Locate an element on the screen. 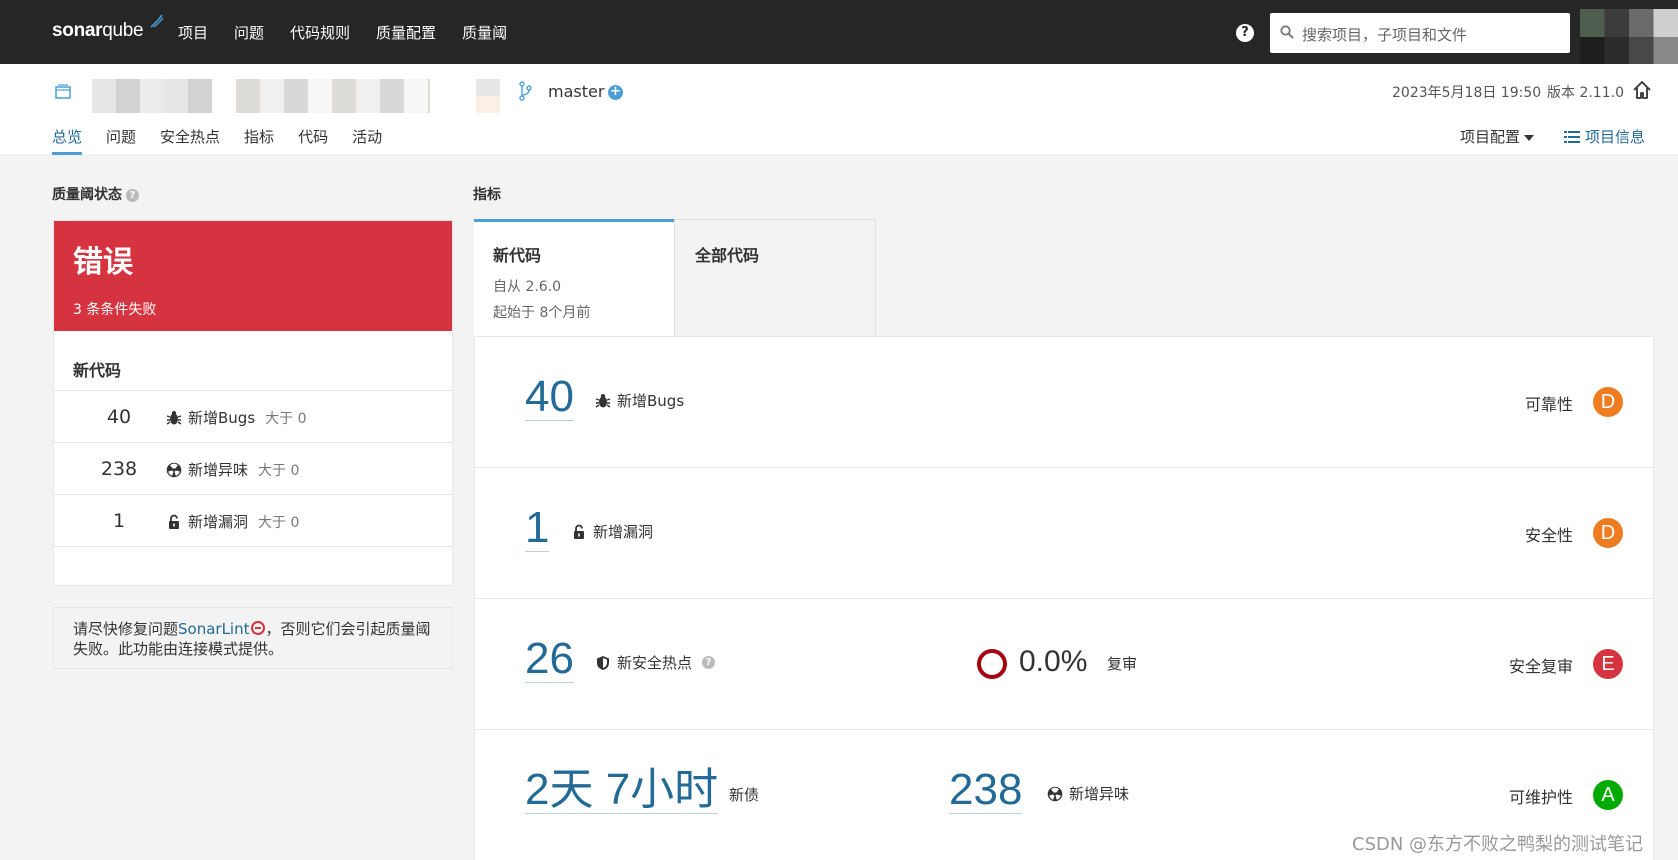 Image resolution: width=1678 pixels, height=860 pixels. note-text-pre: 请尽快修复问题 is located at coordinates (126, 629).